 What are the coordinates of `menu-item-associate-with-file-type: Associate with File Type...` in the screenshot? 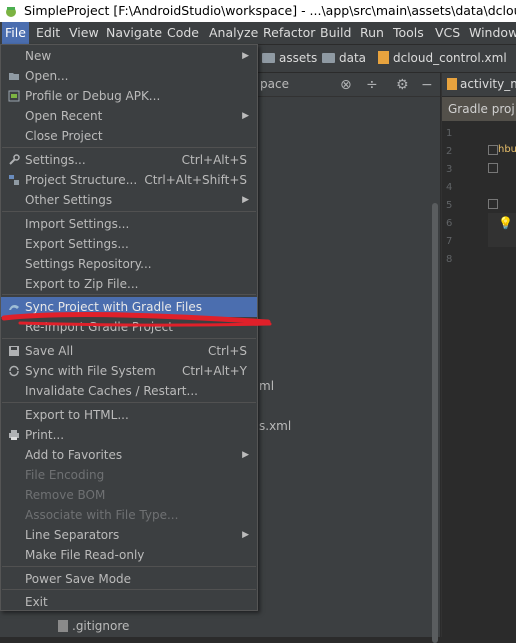 It's located at (129, 515).